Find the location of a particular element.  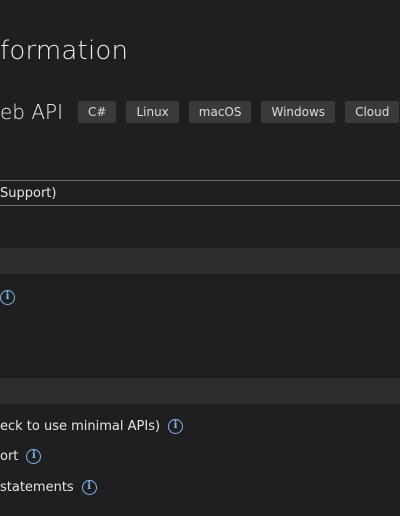

tag-cloud: Cloud is located at coordinates (372, 112).